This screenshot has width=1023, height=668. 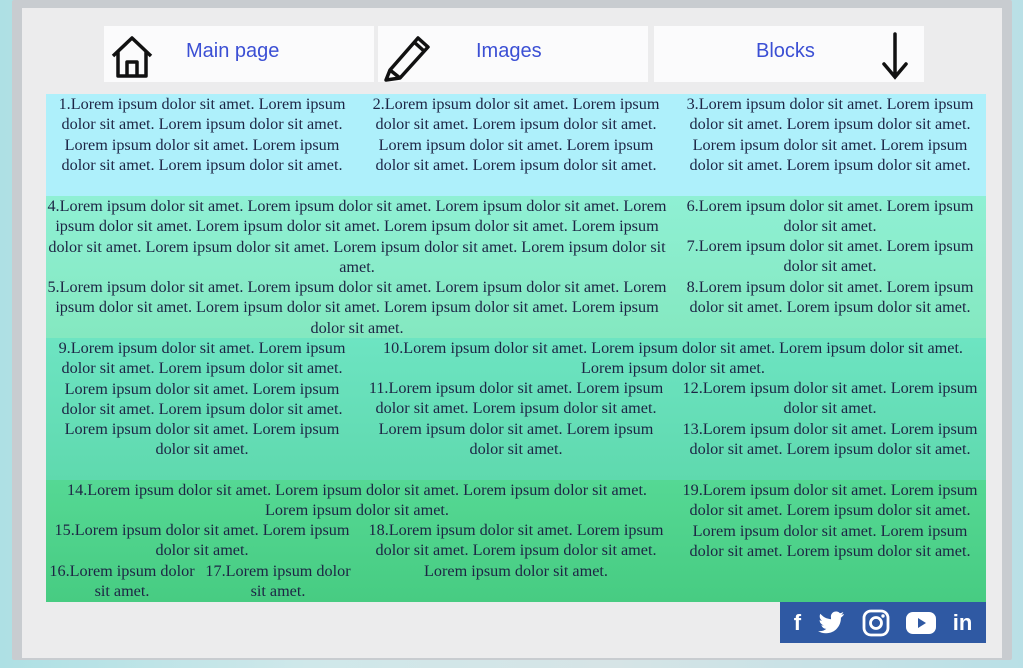 What do you see at coordinates (785, 51) in the screenshot?
I see `nav-blocks-label: Blocks` at bounding box center [785, 51].